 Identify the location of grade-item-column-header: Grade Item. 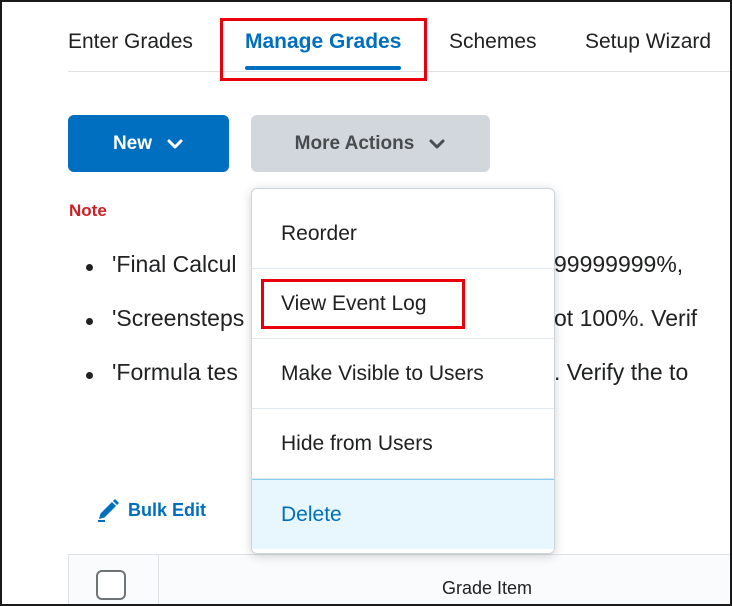
(487, 588).